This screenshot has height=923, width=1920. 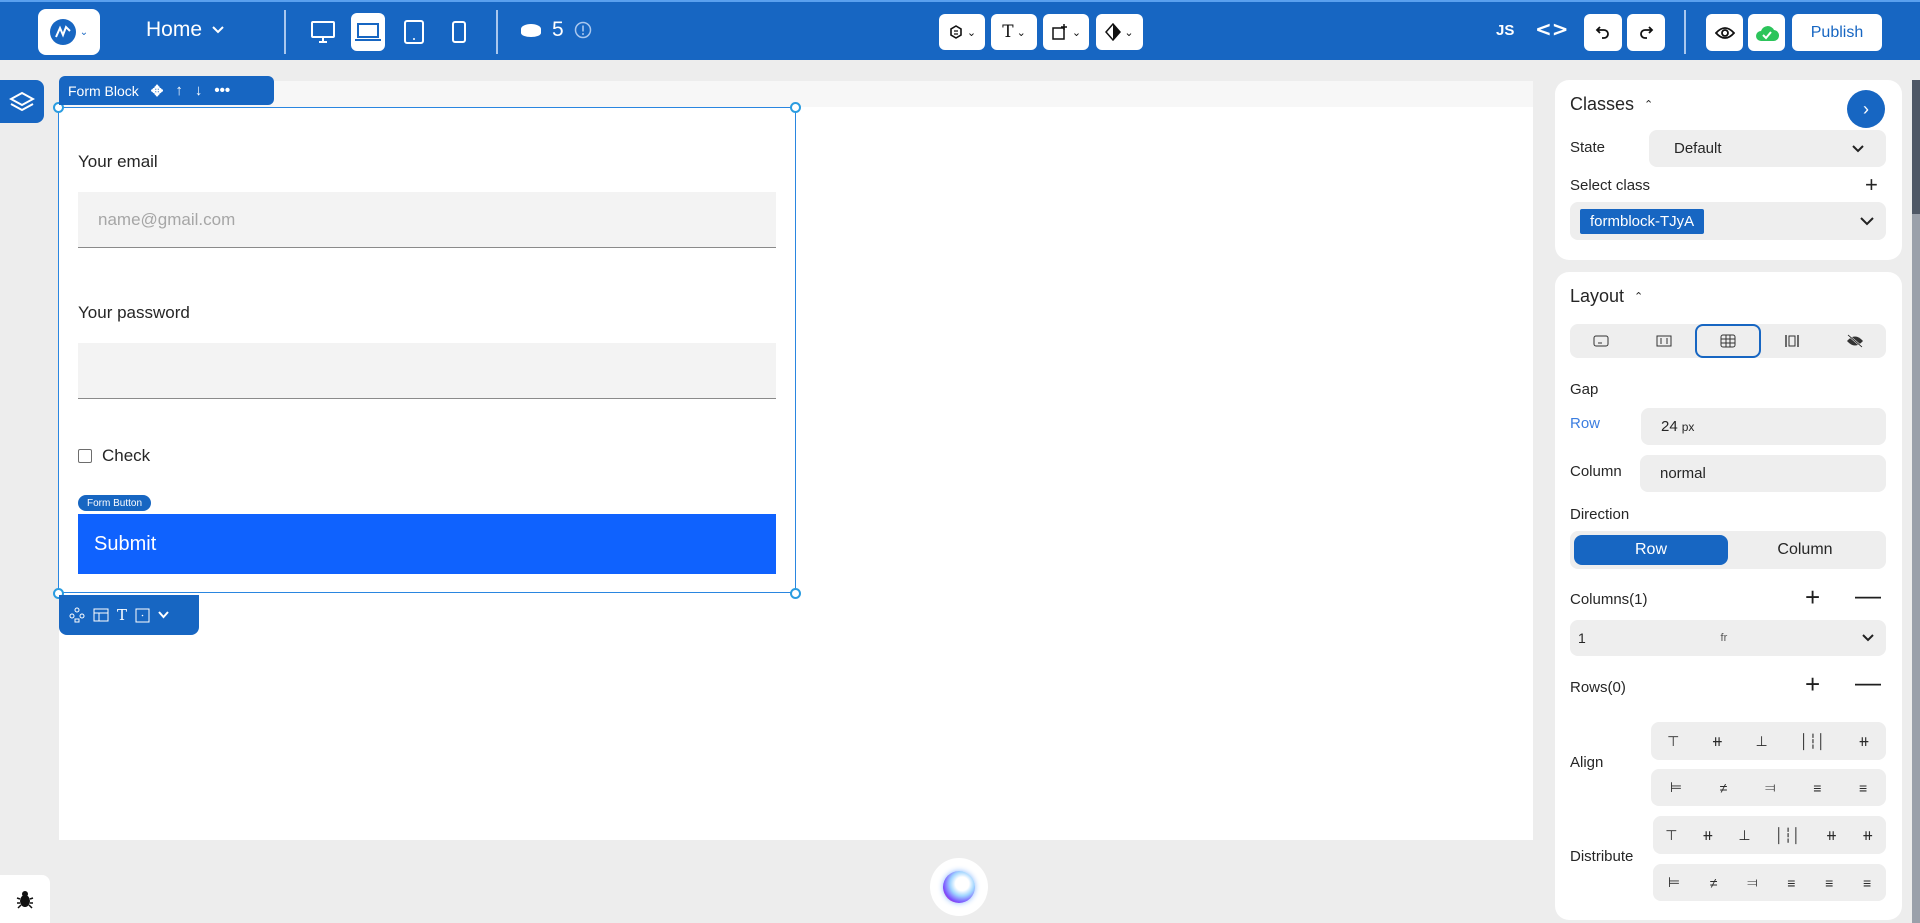 I want to click on save-status-button, so click(x=1766, y=32).